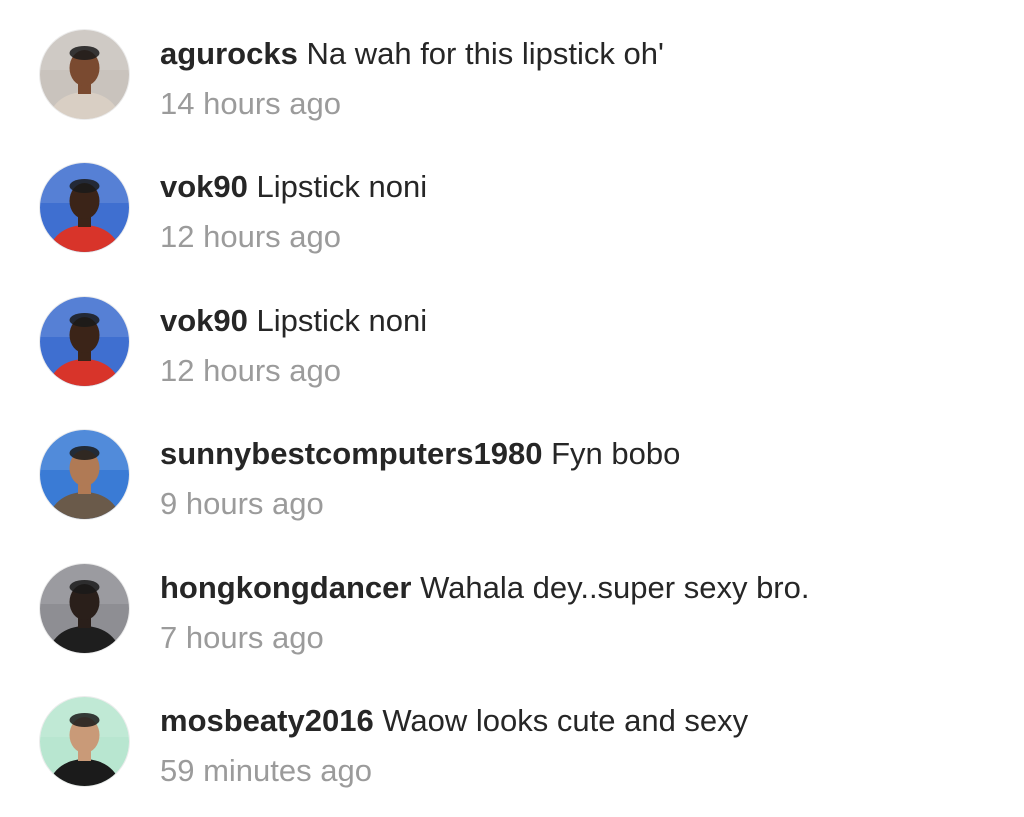 The height and width of the screenshot is (817, 1024). I want to click on comment-line: agurocks Na wah for this lipstick oh', so click(582, 54).